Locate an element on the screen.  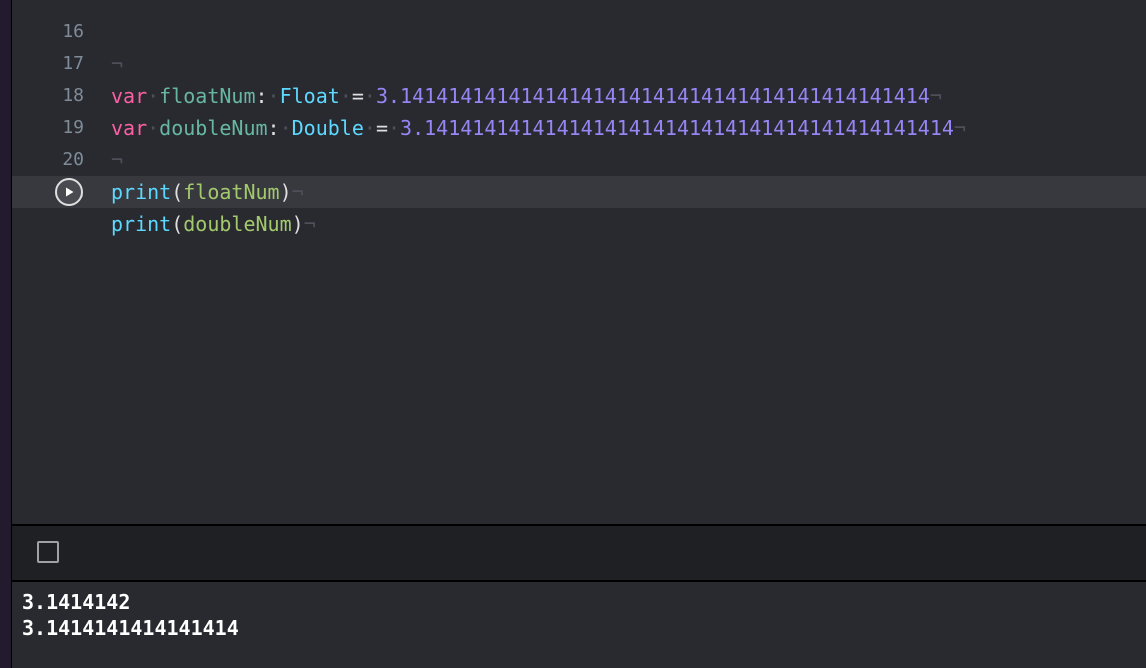
console-line: 3.1414141414141414 is located at coordinates (130, 628).